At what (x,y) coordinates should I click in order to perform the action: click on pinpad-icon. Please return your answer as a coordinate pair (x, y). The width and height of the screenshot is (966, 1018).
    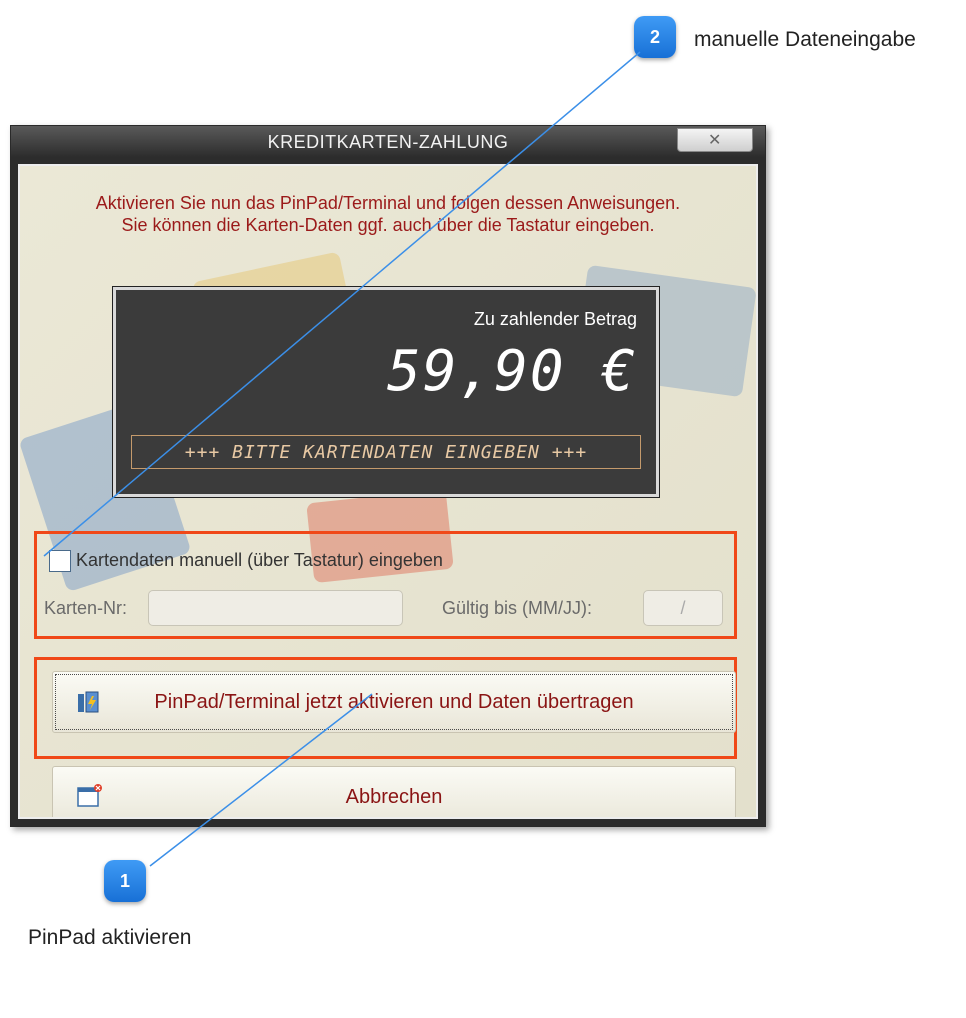
    Looking at the image, I should click on (88, 702).